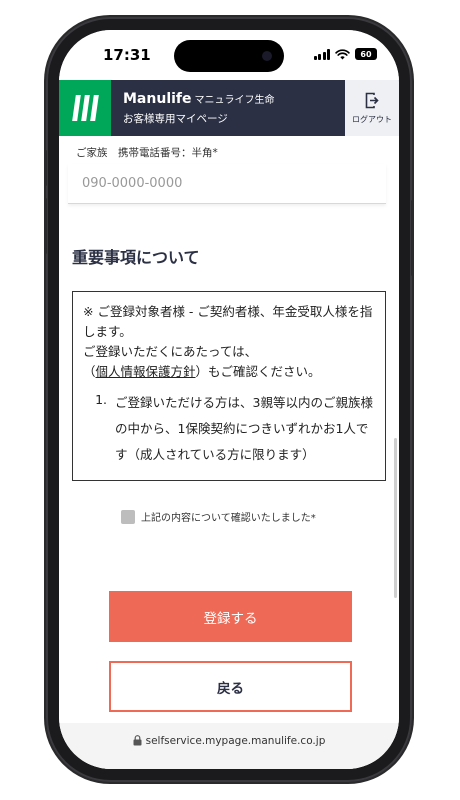 This screenshot has width=460, height=800. What do you see at coordinates (228, 321) in the screenshot?
I see `notice-paragraph-1: ※ ご登録対象者様 - ご契約者様、年金受取人様を指します。` at bounding box center [228, 321].